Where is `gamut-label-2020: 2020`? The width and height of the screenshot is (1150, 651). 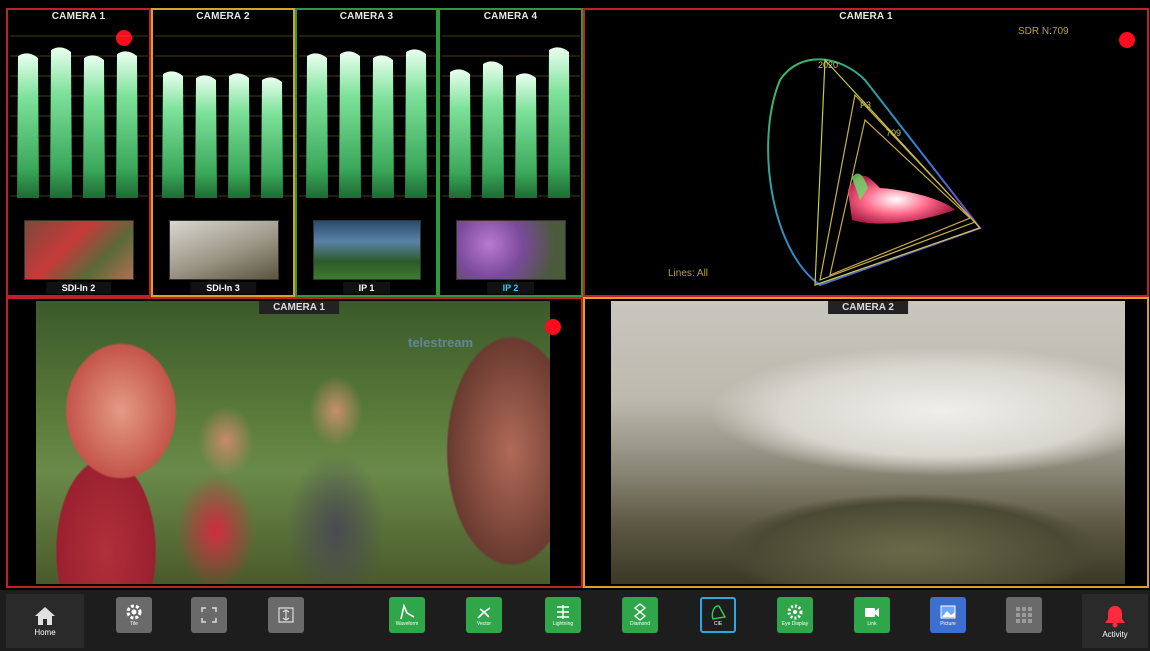 gamut-label-2020: 2020 is located at coordinates (828, 65).